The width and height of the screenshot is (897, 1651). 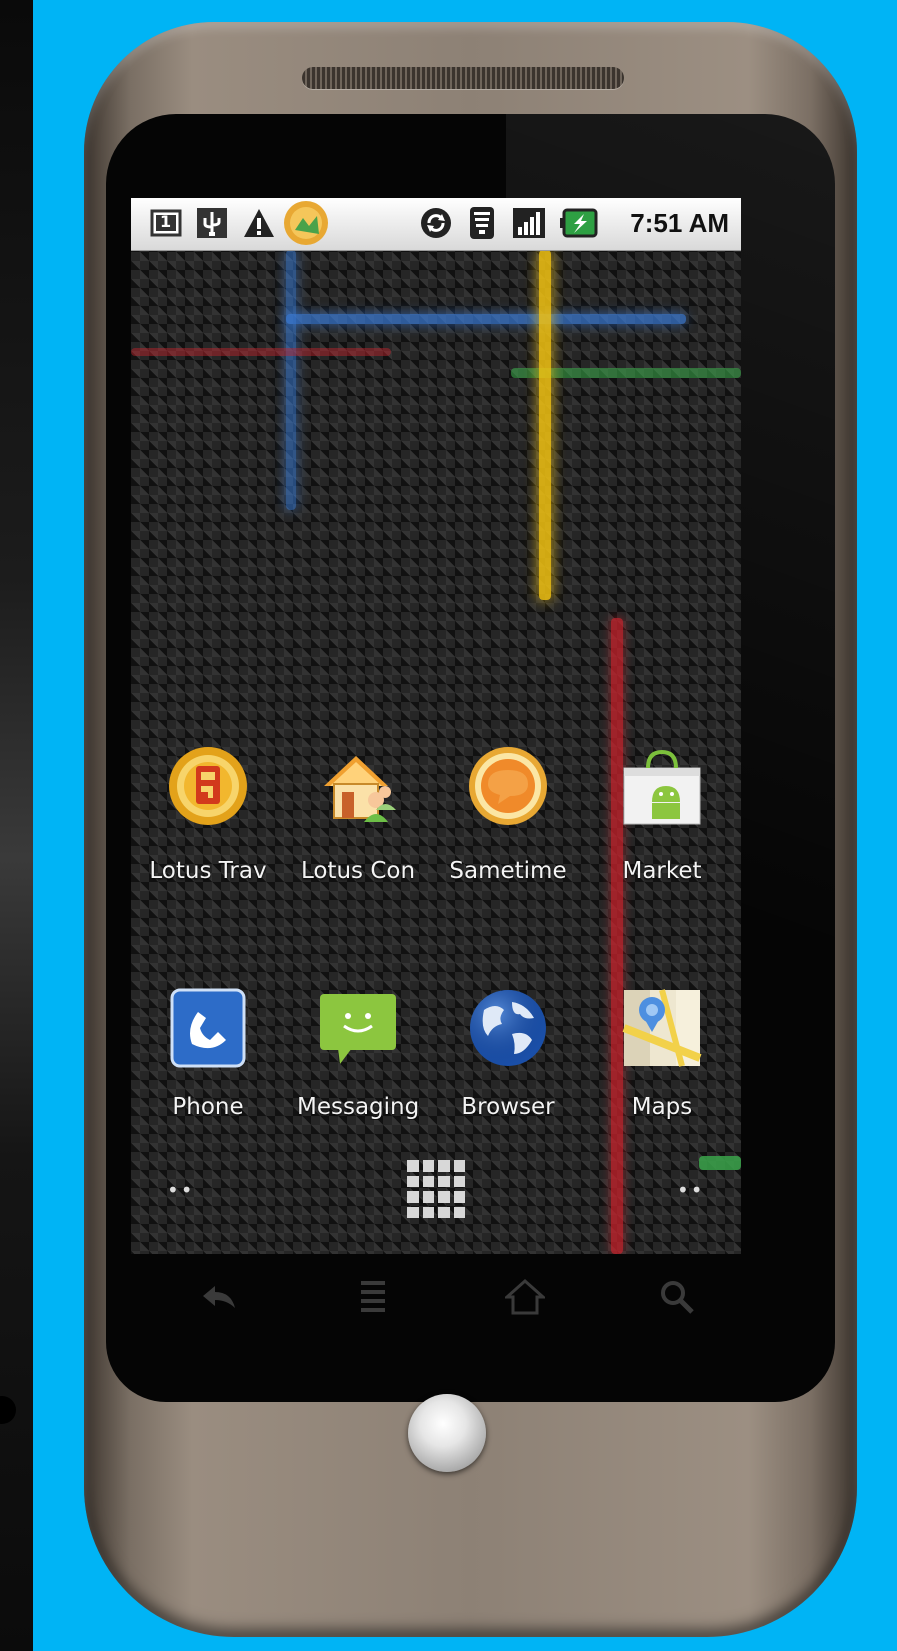 I want to click on app-lotus-connections: Lotus Con, so click(x=358, y=821).